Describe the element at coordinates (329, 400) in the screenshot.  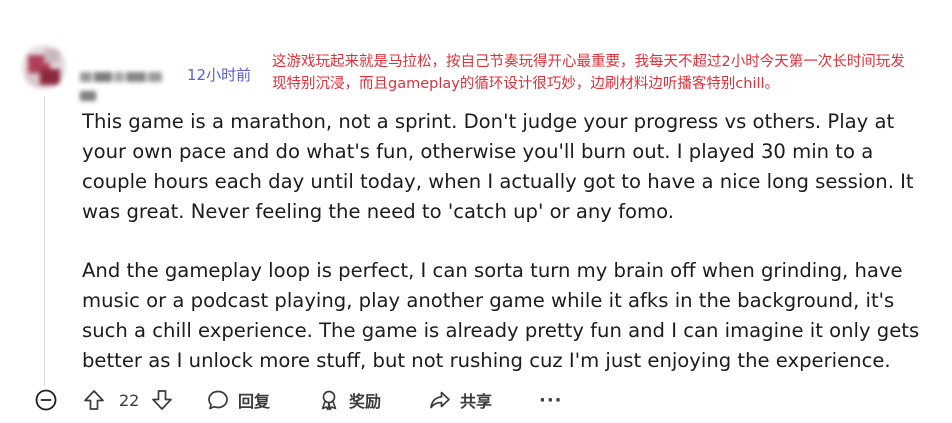
I see `award-ribbon-icon` at that location.